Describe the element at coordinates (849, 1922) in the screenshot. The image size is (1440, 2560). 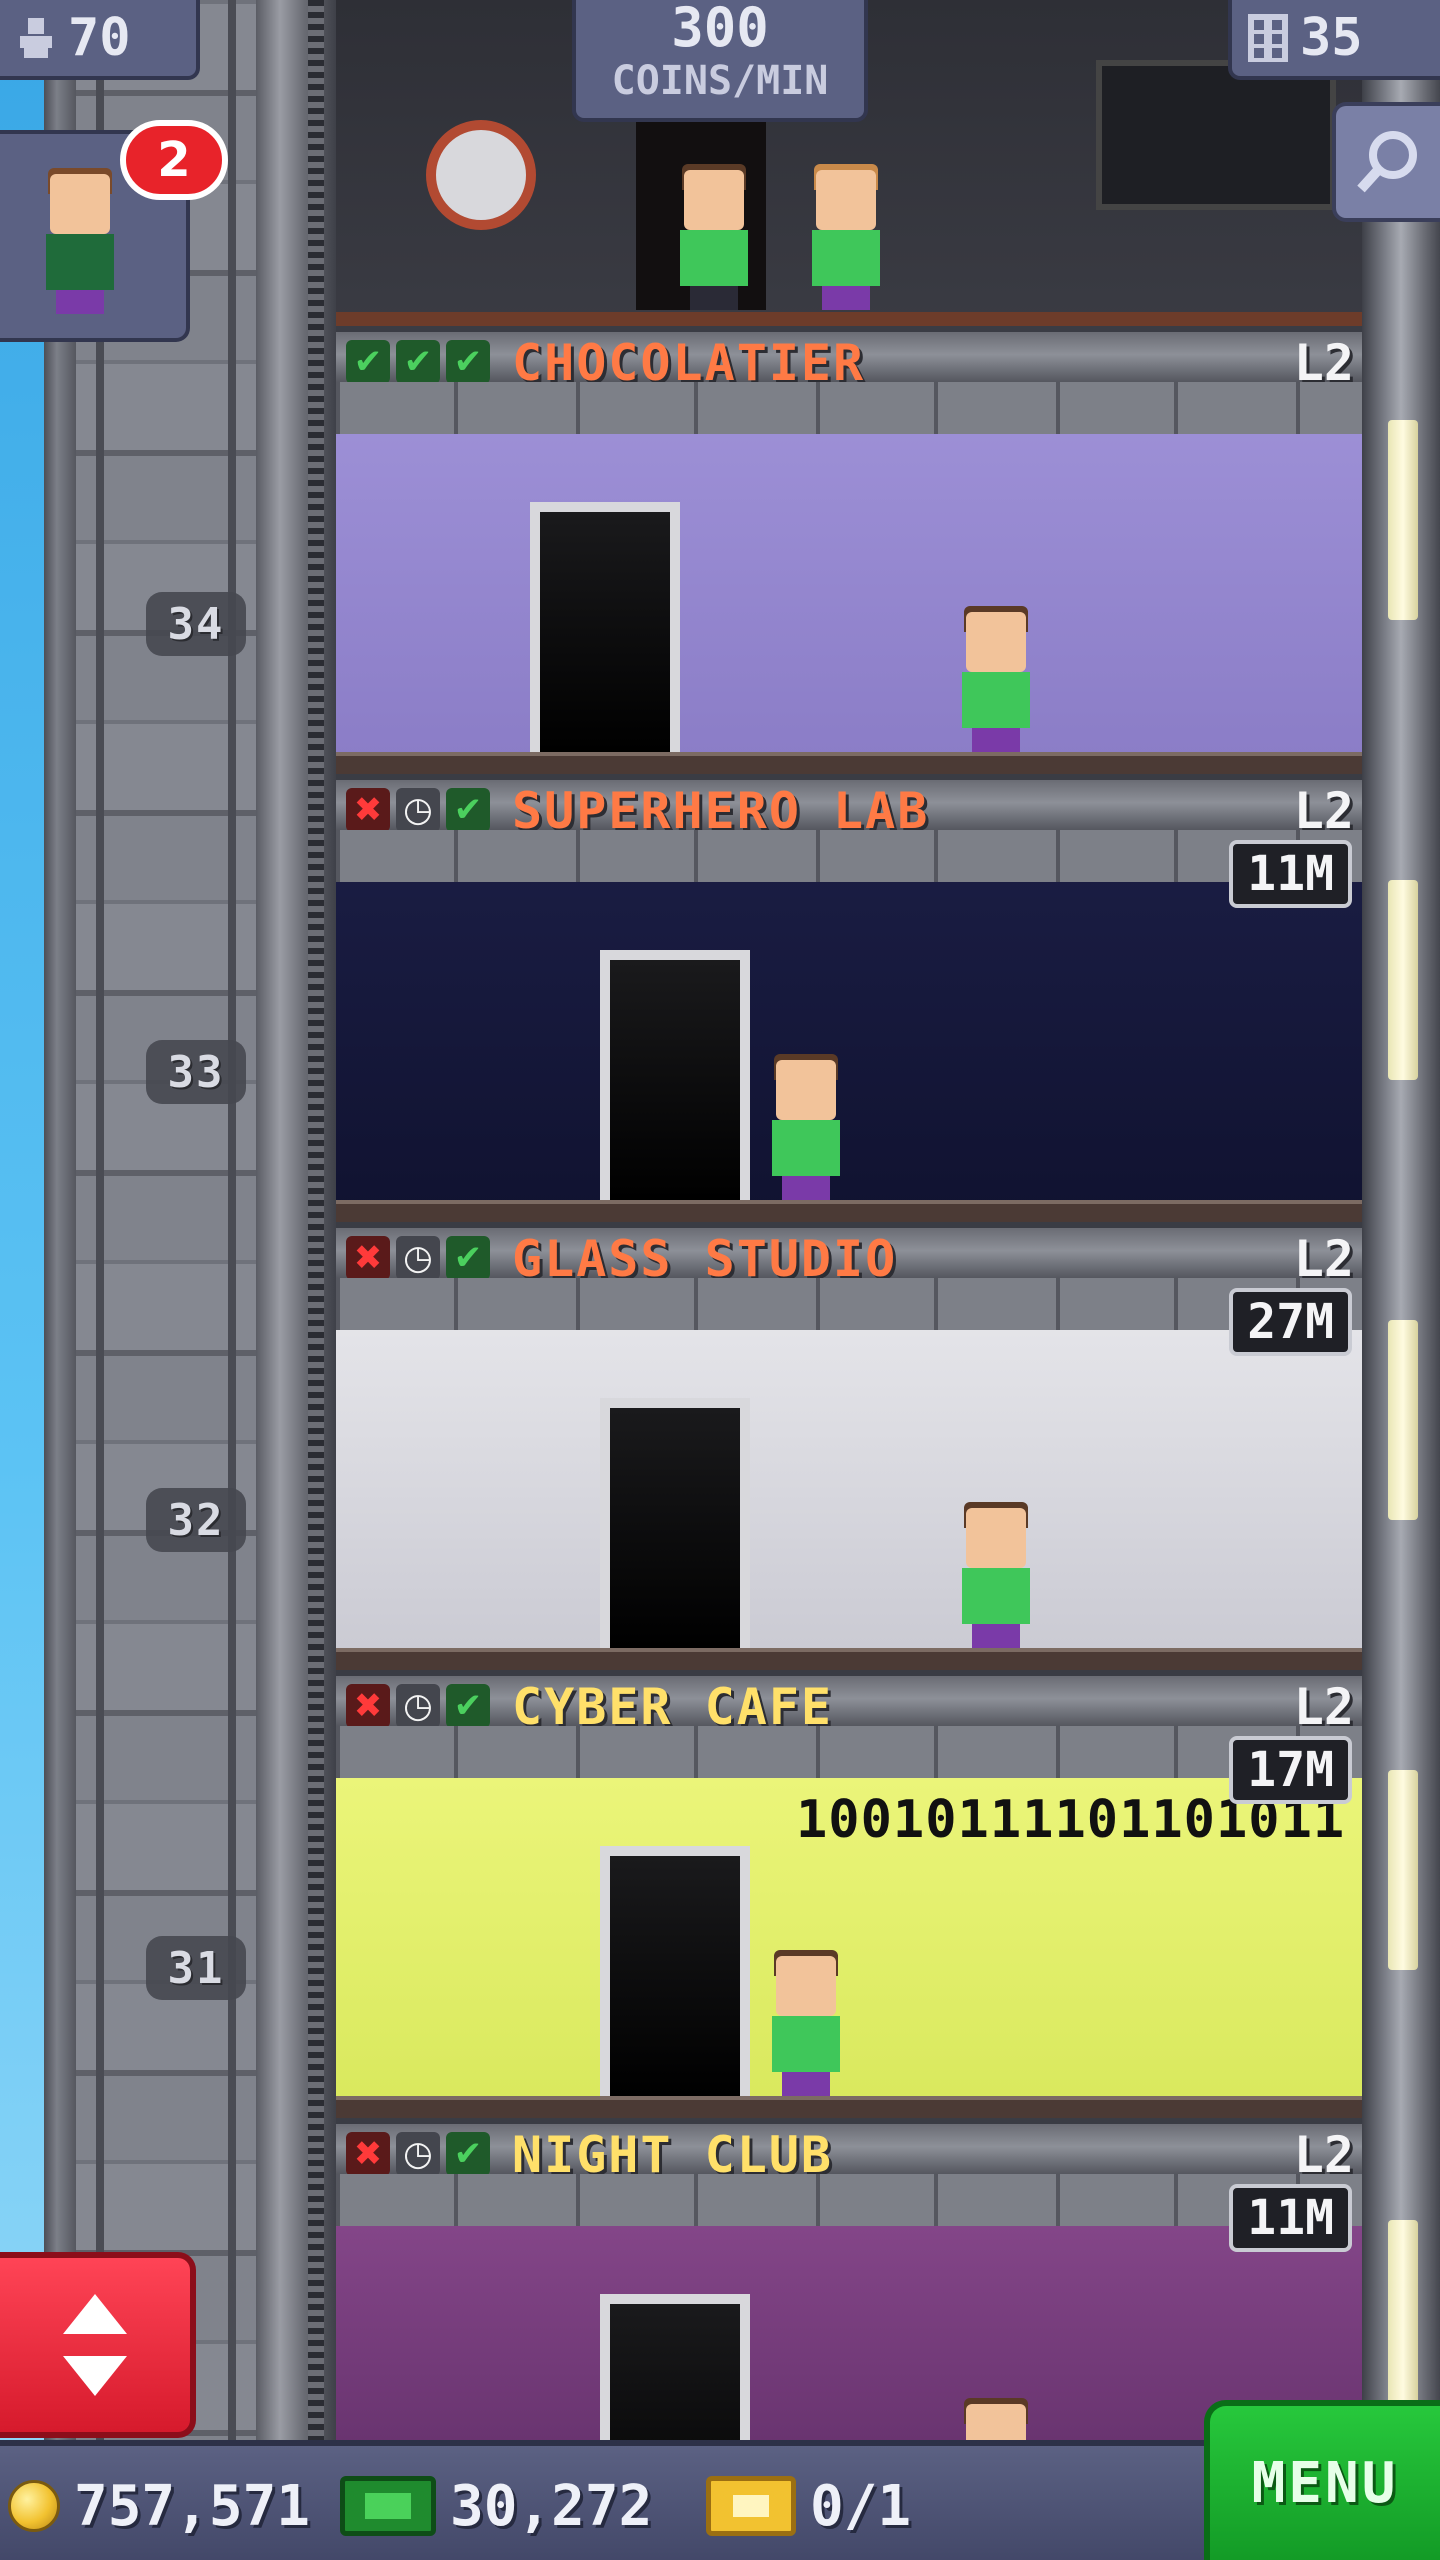
I see `floor-room: 10010111101101011 17M` at that location.